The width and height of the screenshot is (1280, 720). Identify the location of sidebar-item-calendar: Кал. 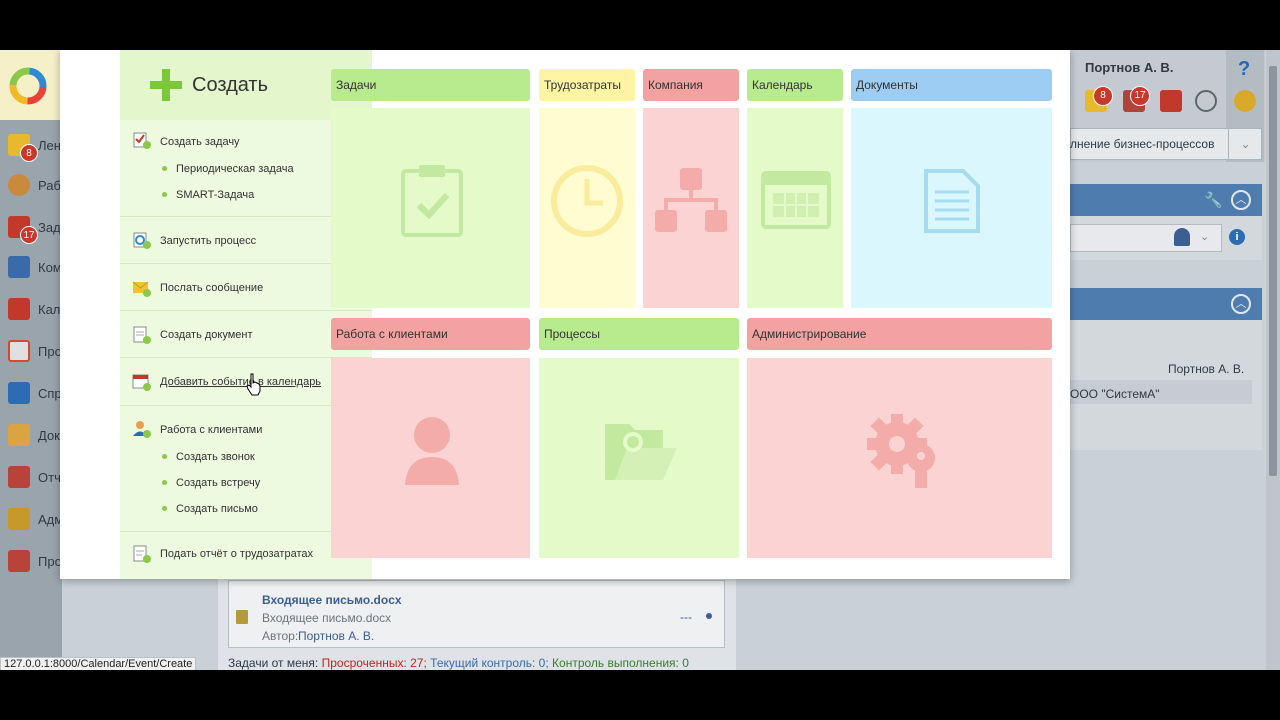
(31, 310).